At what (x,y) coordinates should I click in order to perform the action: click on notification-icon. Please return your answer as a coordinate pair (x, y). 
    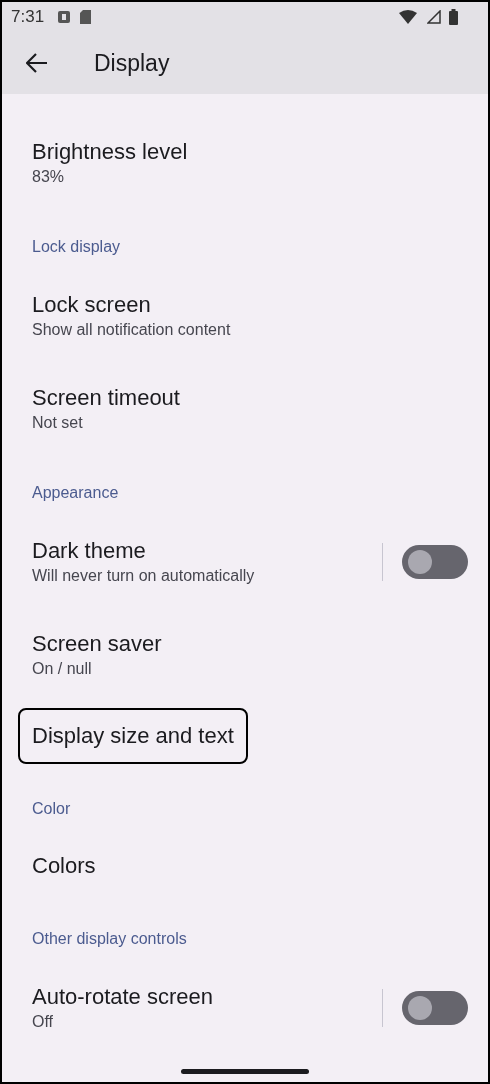
    Looking at the image, I should click on (64, 17).